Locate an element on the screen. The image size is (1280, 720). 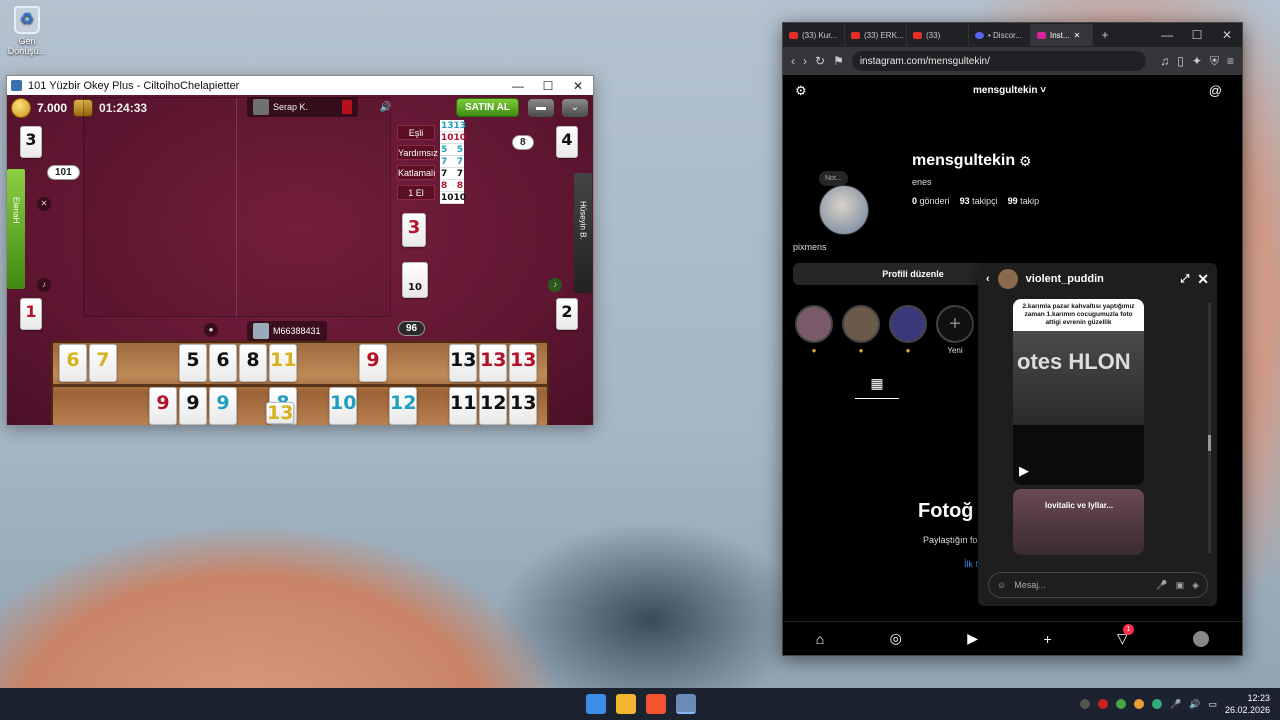
rack-tile: 8 is located at coordinates (253, 363).